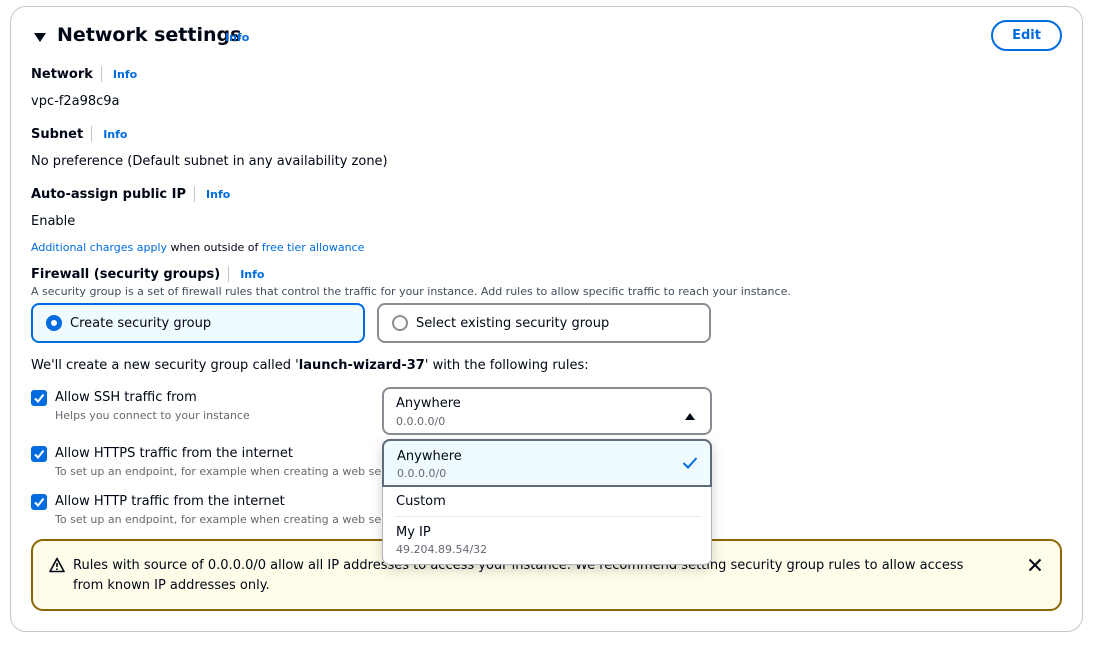 The width and height of the screenshot is (1098, 647). Describe the element at coordinates (237, 37) in the screenshot. I see `section-info-link: Info` at that location.